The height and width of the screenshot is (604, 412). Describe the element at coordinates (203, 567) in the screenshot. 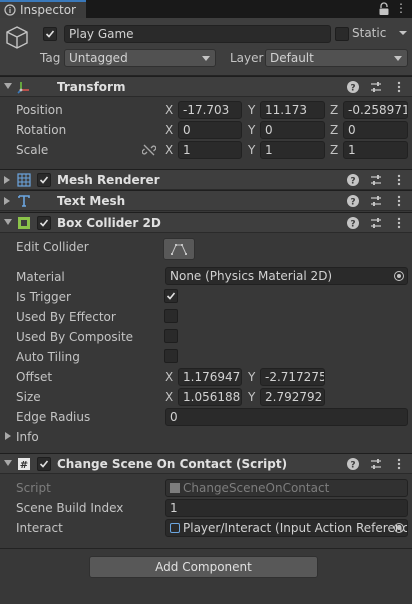

I see `add-component-button: Add Component` at that location.